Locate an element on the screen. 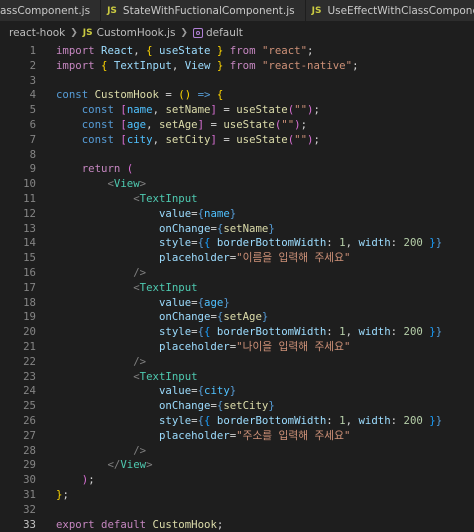  line-number: 33 is located at coordinates (18, 525).